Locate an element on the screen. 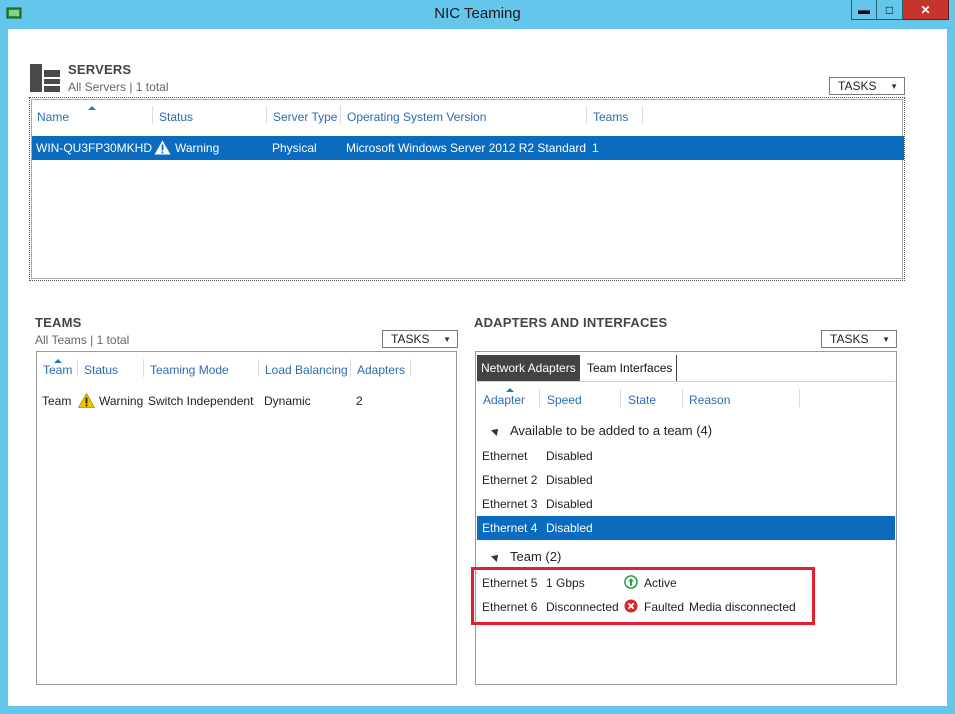 This screenshot has width=955, height=714. servers-subtitle: All Servers | 1 total is located at coordinates (118, 87).